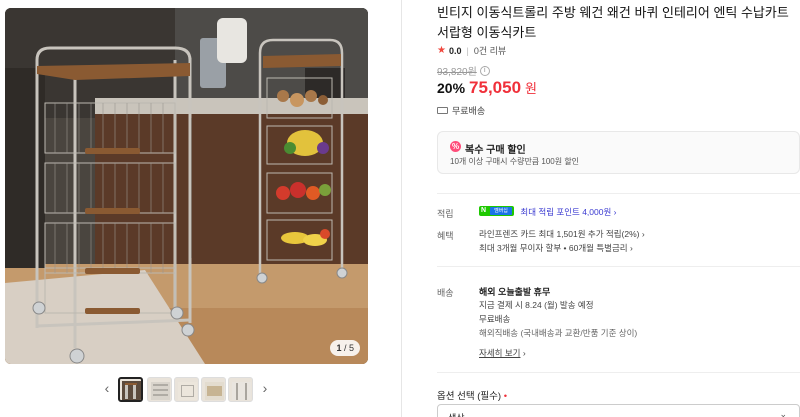 This screenshot has width=800, height=417. I want to click on delivery-overseas-note: 해외직배송 (국내배송과 교환/반품 기준 상이), so click(558, 333).